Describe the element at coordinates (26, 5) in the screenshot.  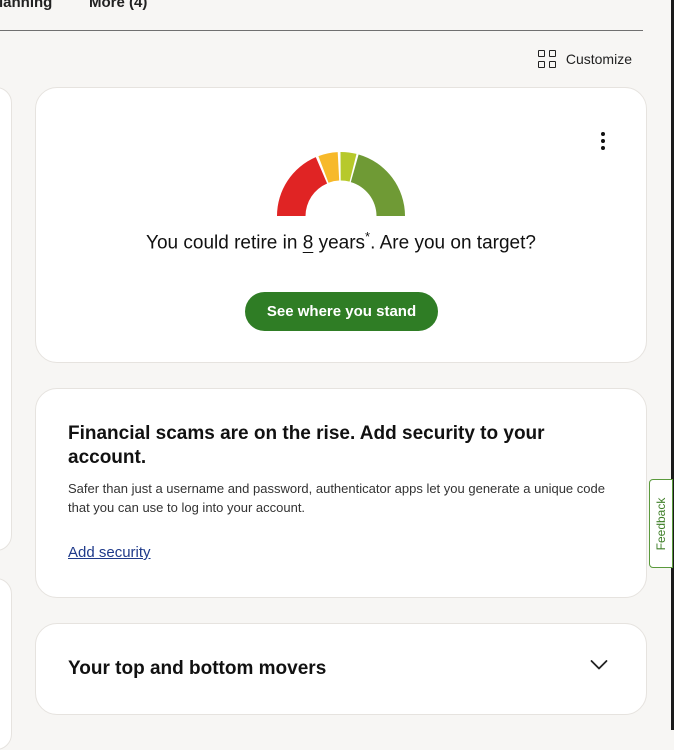
I see `nav-tab-planning: Planning` at that location.